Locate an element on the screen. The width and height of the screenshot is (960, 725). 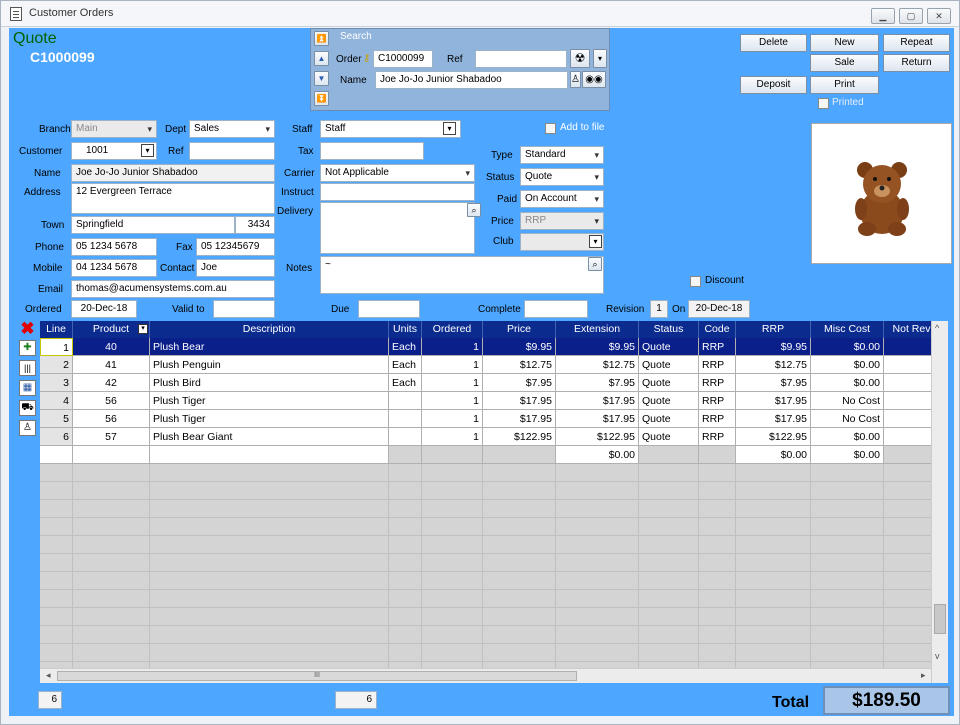
return-button: Return is located at coordinates (916, 63).